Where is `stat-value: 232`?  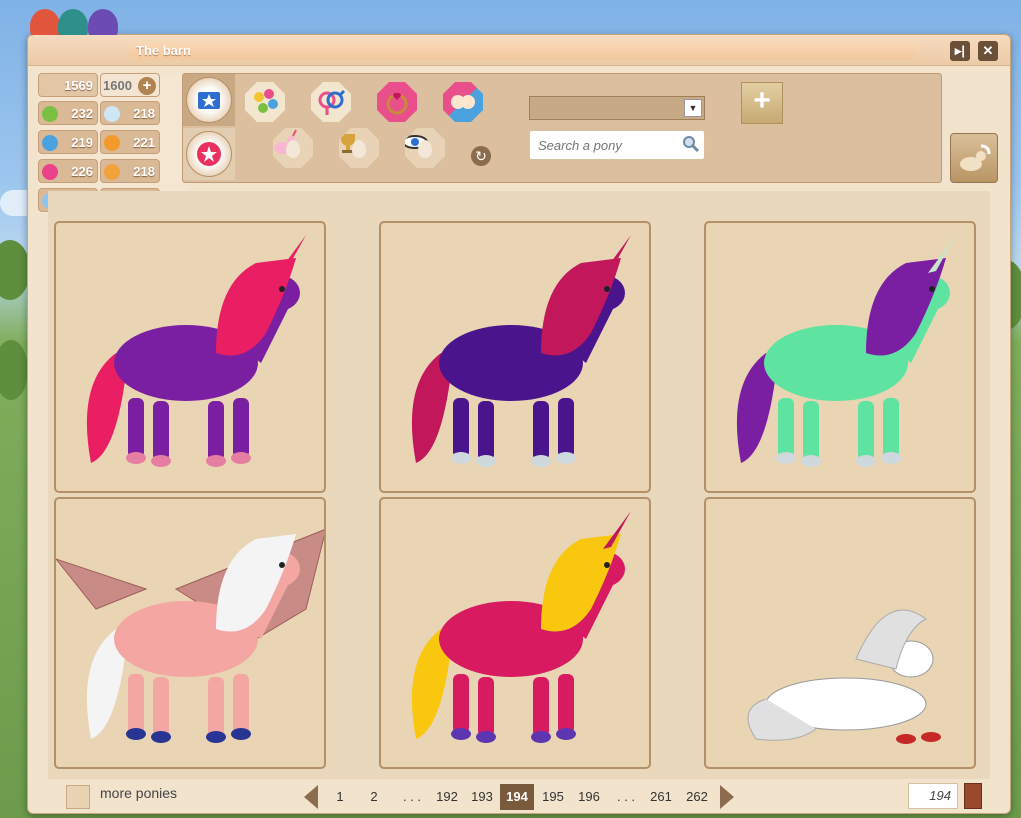 stat-value: 232 is located at coordinates (82, 113).